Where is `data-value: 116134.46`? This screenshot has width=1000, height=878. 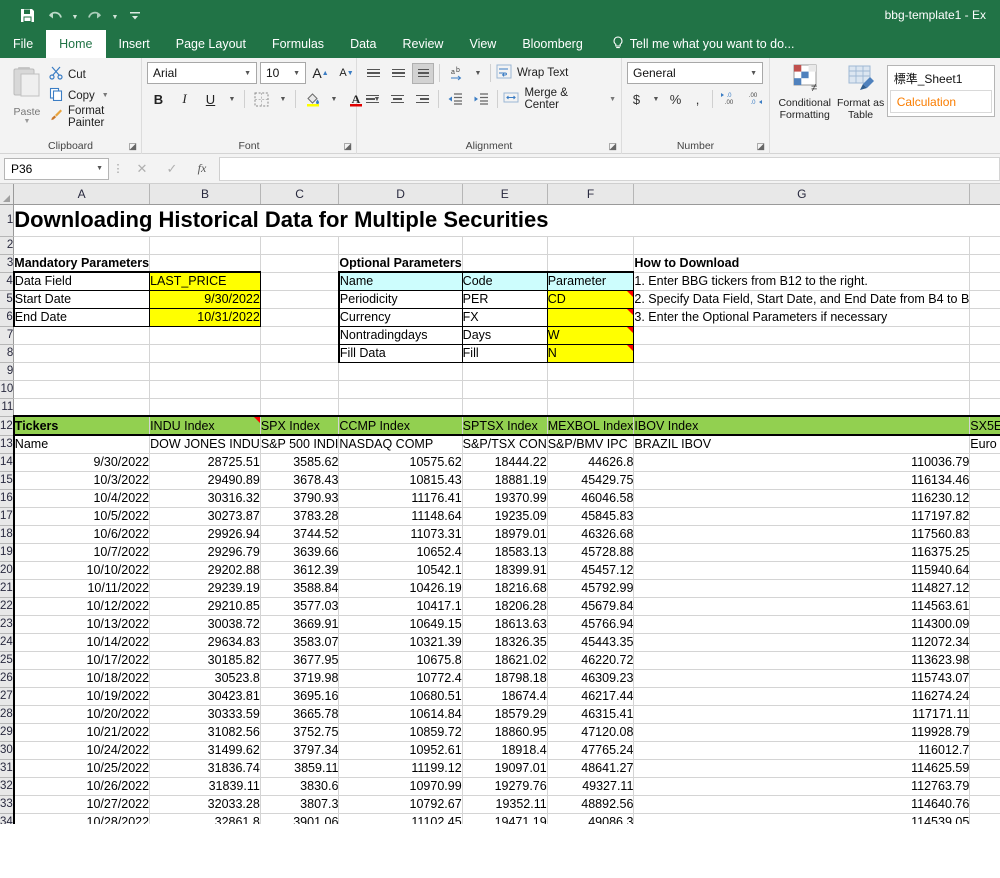
data-value: 116134.46 is located at coordinates (802, 480).